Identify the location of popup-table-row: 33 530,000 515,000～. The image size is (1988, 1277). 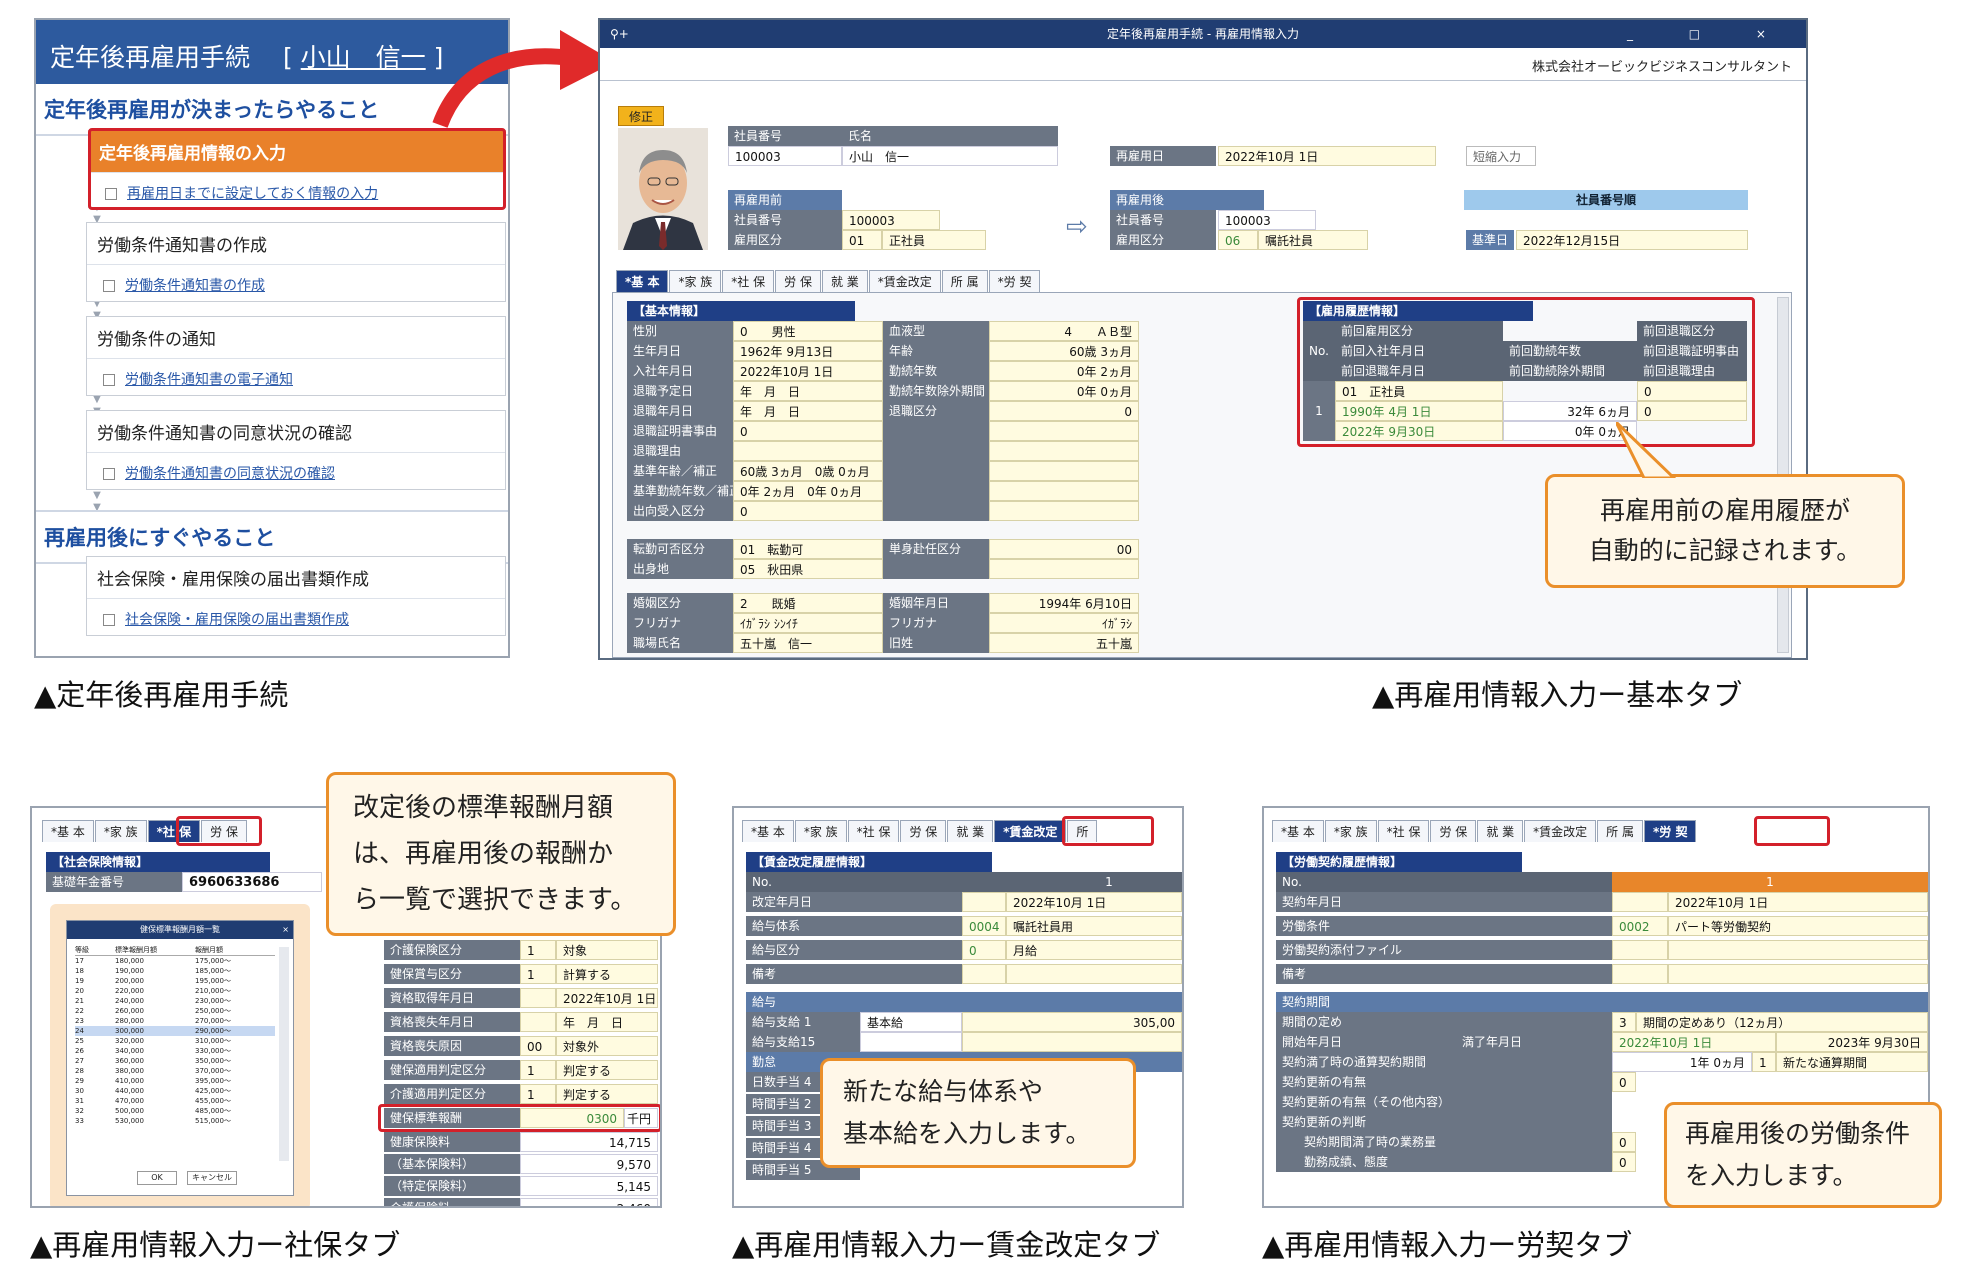
(175, 1121).